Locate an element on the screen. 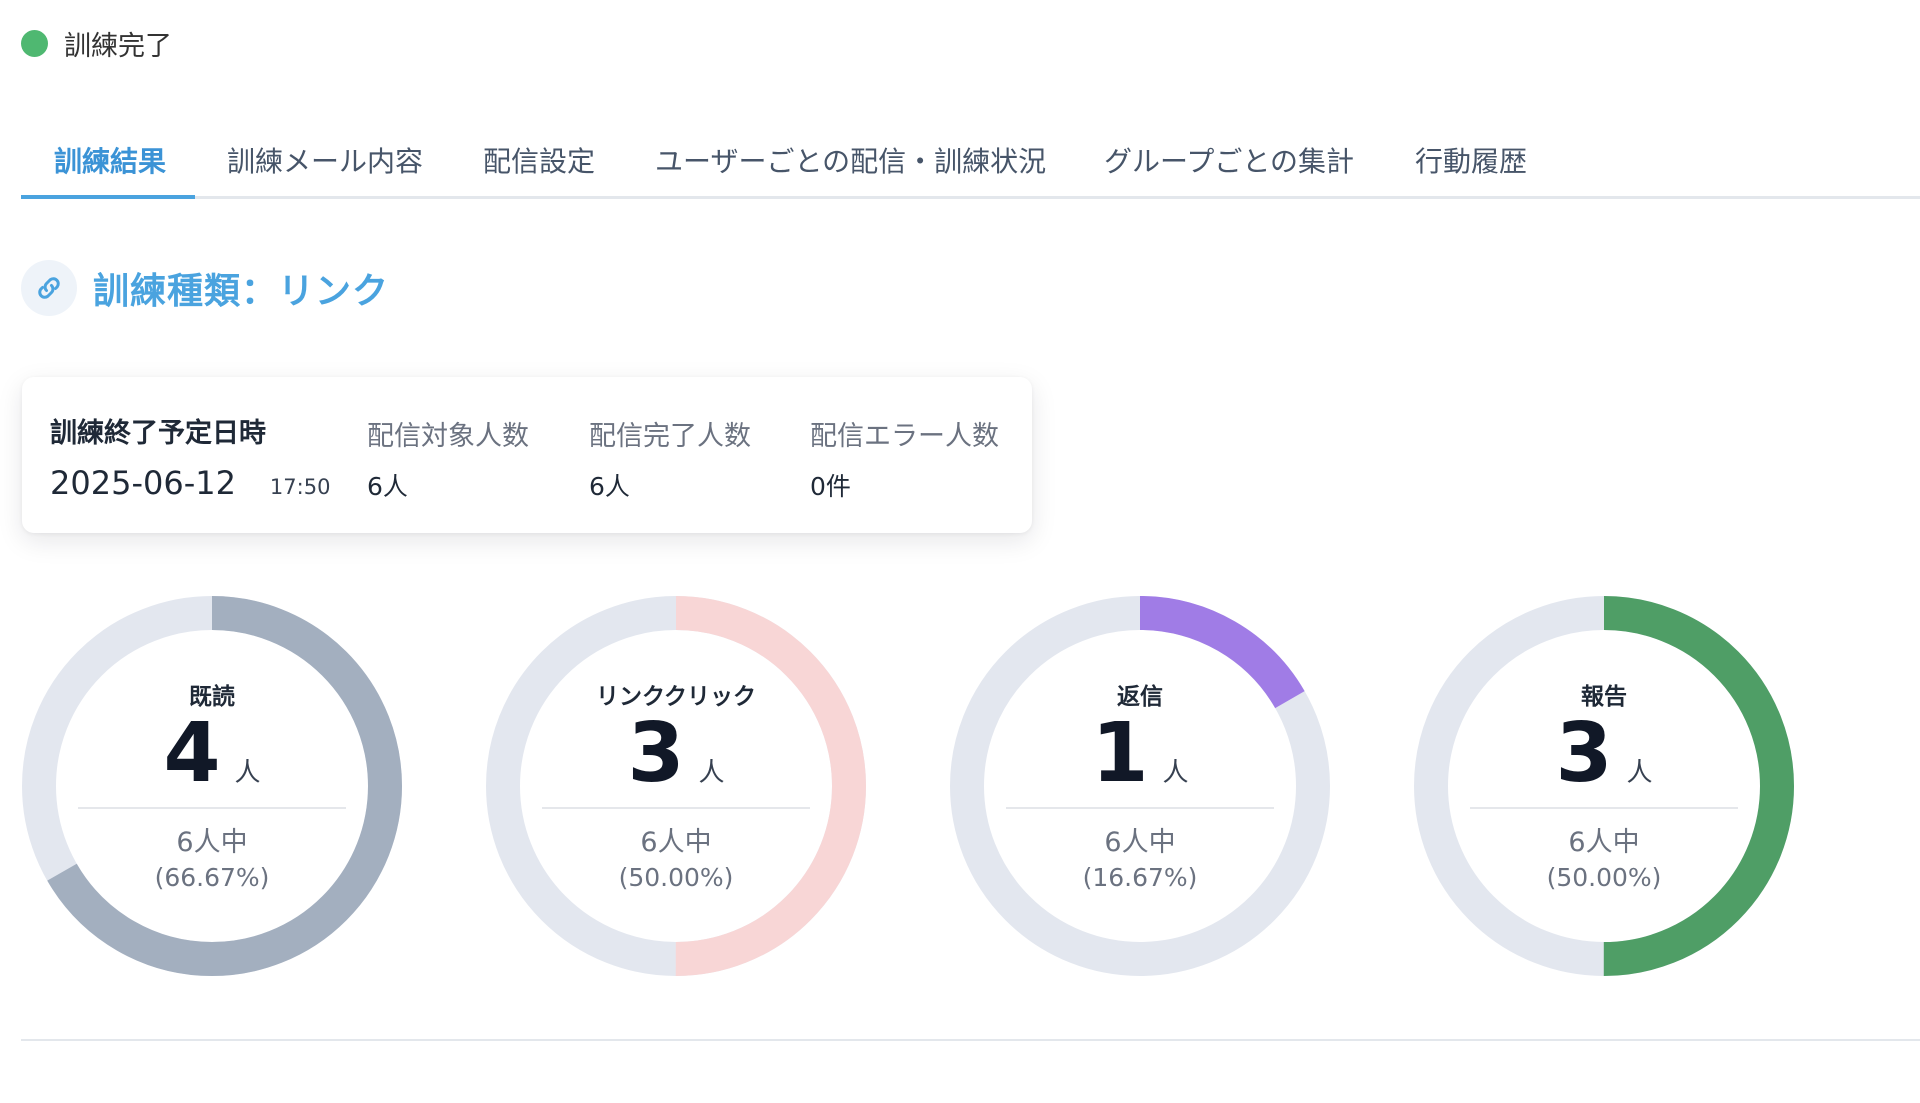 The width and height of the screenshot is (1920, 1103). end-time: 17:50 is located at coordinates (300, 487).